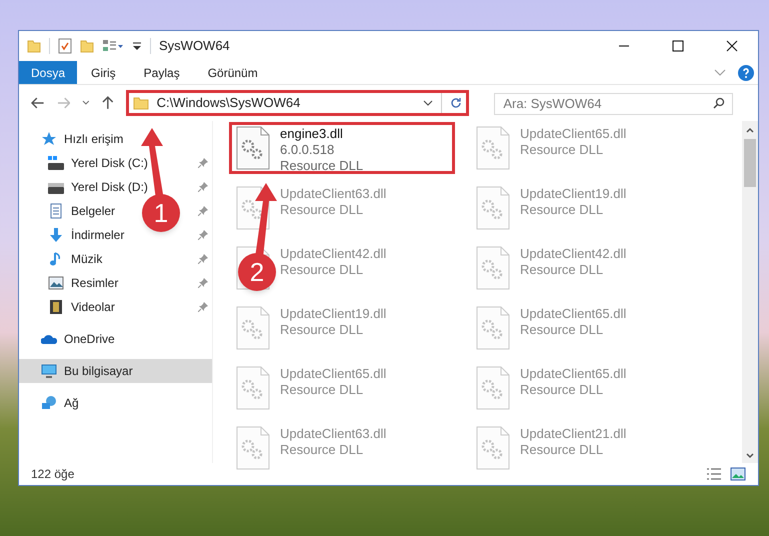 This screenshot has width=769, height=536. What do you see at coordinates (56, 283) in the screenshot?
I see `picture-icon` at bounding box center [56, 283].